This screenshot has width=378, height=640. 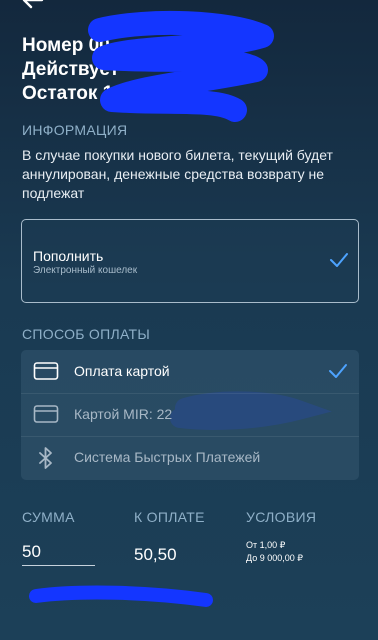 I want to click on ticket-header: Номер 00 Действует Остаток 10, so click(x=73, y=70).